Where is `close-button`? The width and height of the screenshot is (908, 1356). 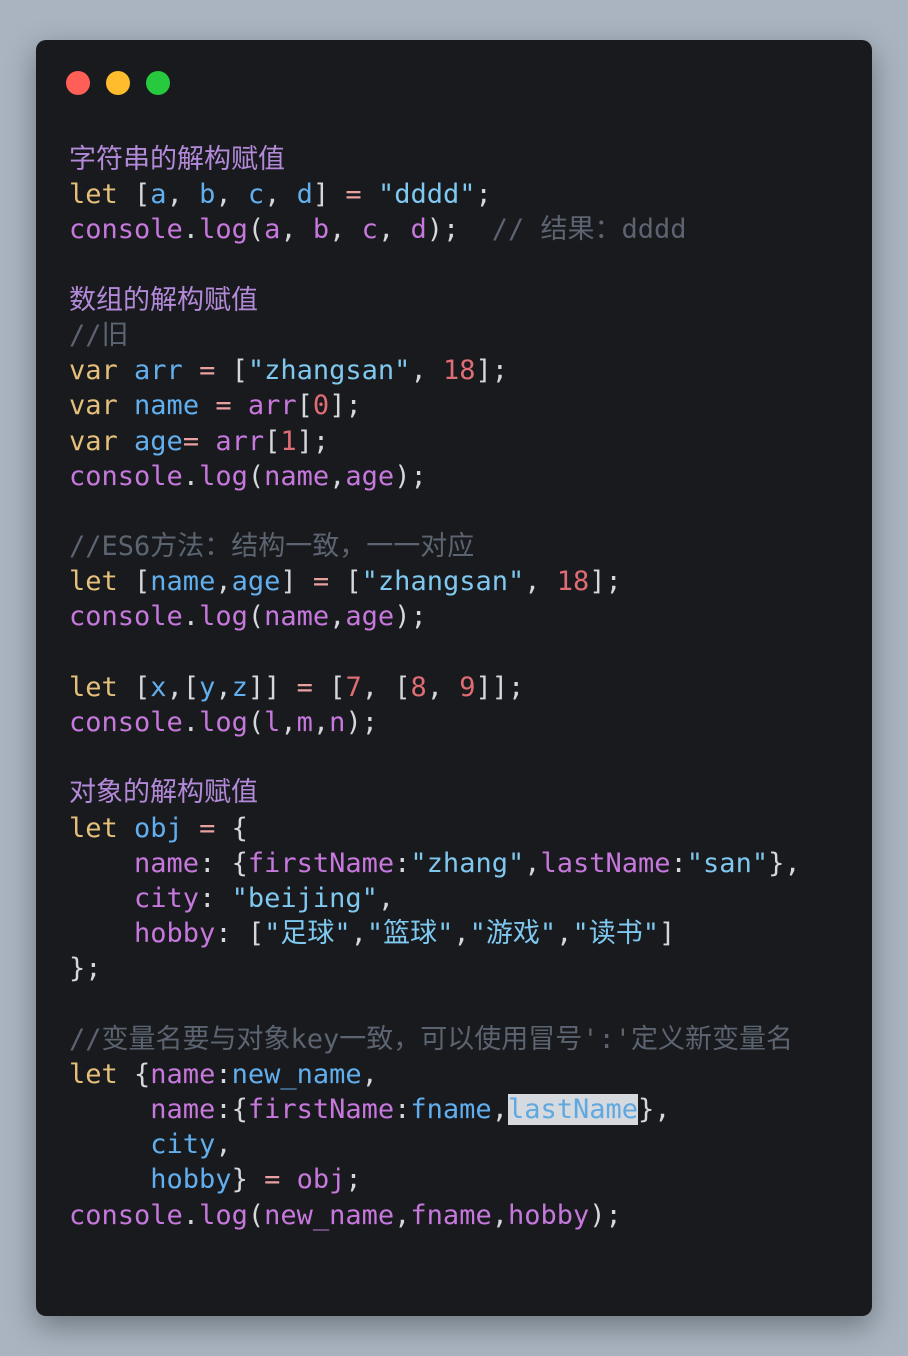 close-button is located at coordinates (78, 83).